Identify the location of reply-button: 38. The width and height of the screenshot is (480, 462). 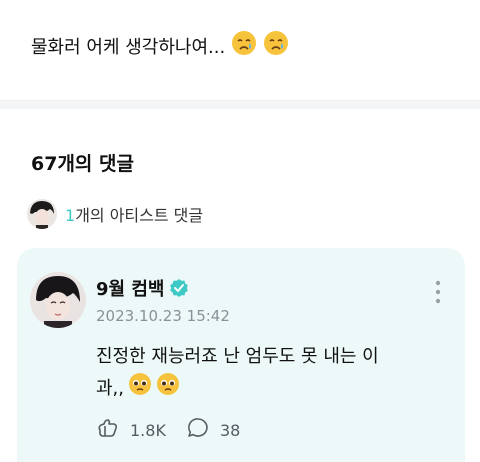
(213, 430).